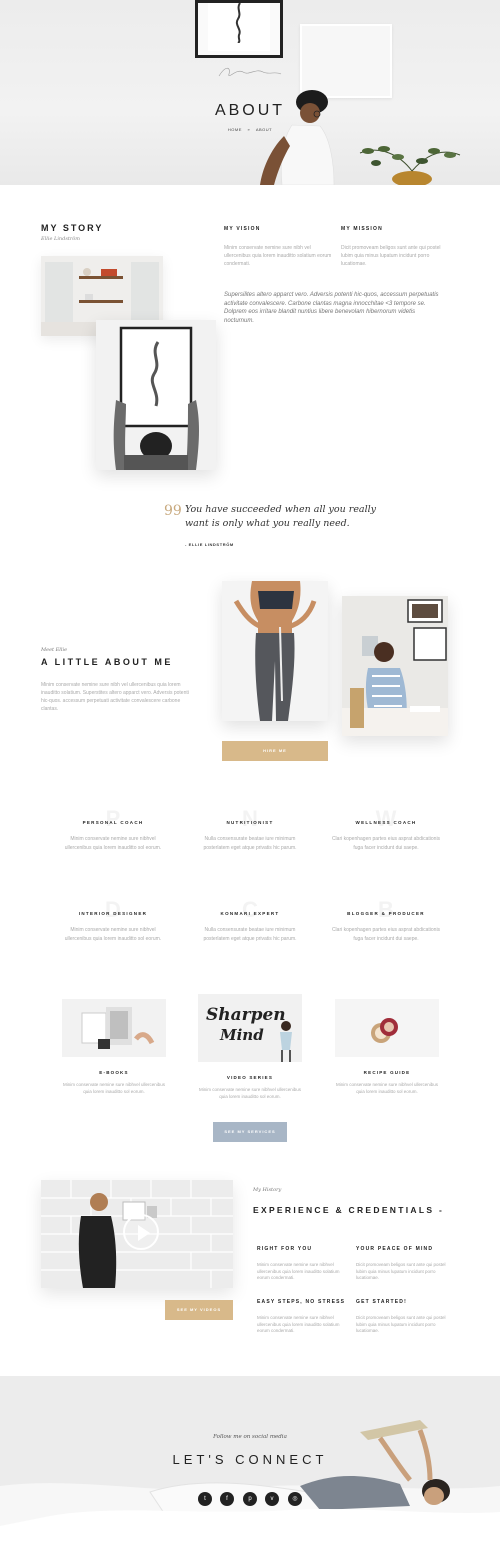  Describe the element at coordinates (250, 72) in the screenshot. I see `signature-art` at that location.